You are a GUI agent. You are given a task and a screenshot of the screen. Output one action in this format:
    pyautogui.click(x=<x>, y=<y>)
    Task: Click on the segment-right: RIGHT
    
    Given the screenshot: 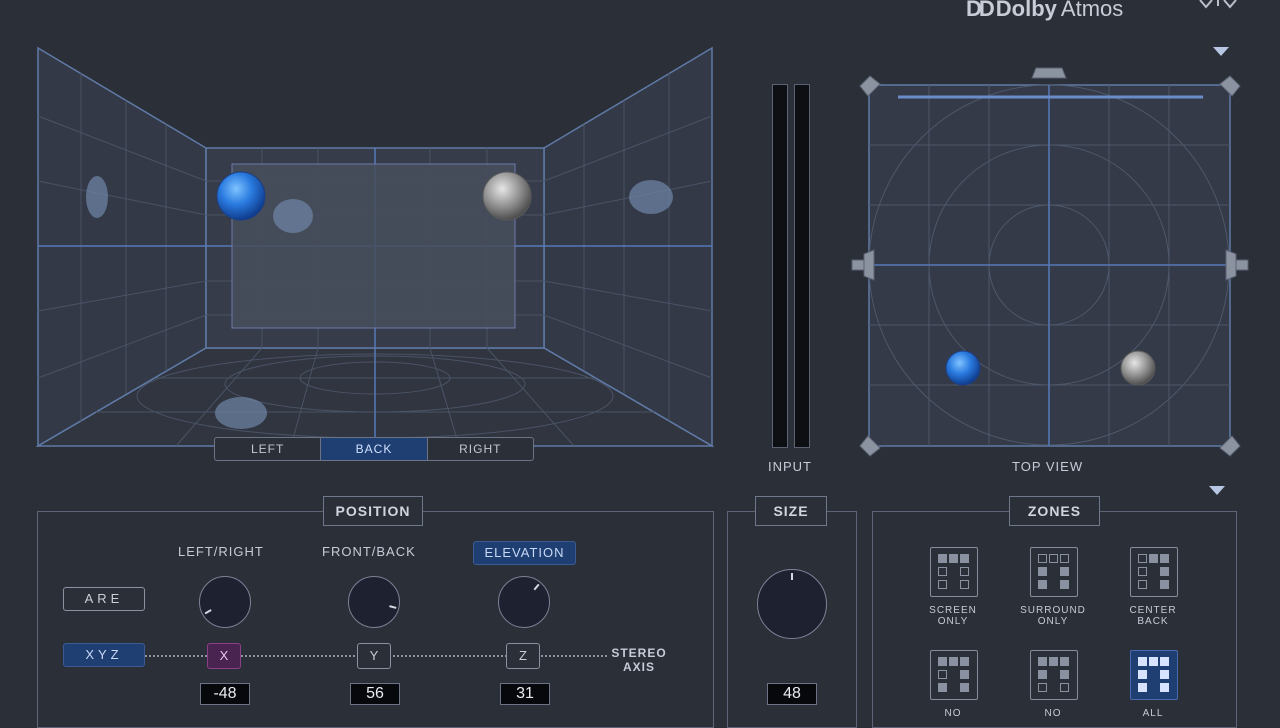 What is the action you would take?
    pyautogui.click(x=480, y=449)
    